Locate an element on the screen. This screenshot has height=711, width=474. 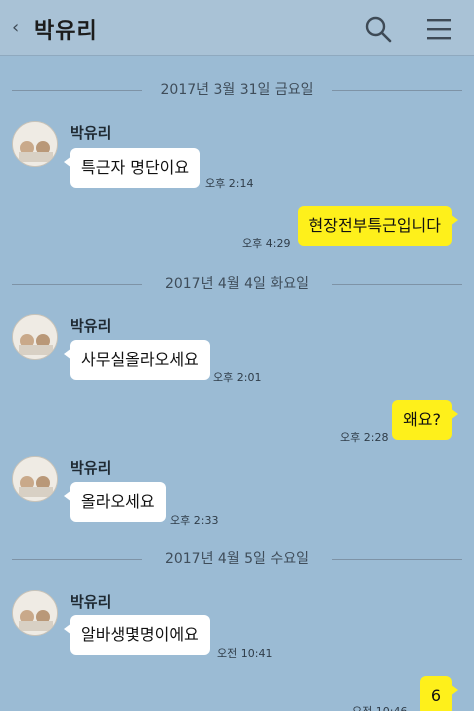
incoming-message-bubble: 올라오세요 is located at coordinates (115, 502).